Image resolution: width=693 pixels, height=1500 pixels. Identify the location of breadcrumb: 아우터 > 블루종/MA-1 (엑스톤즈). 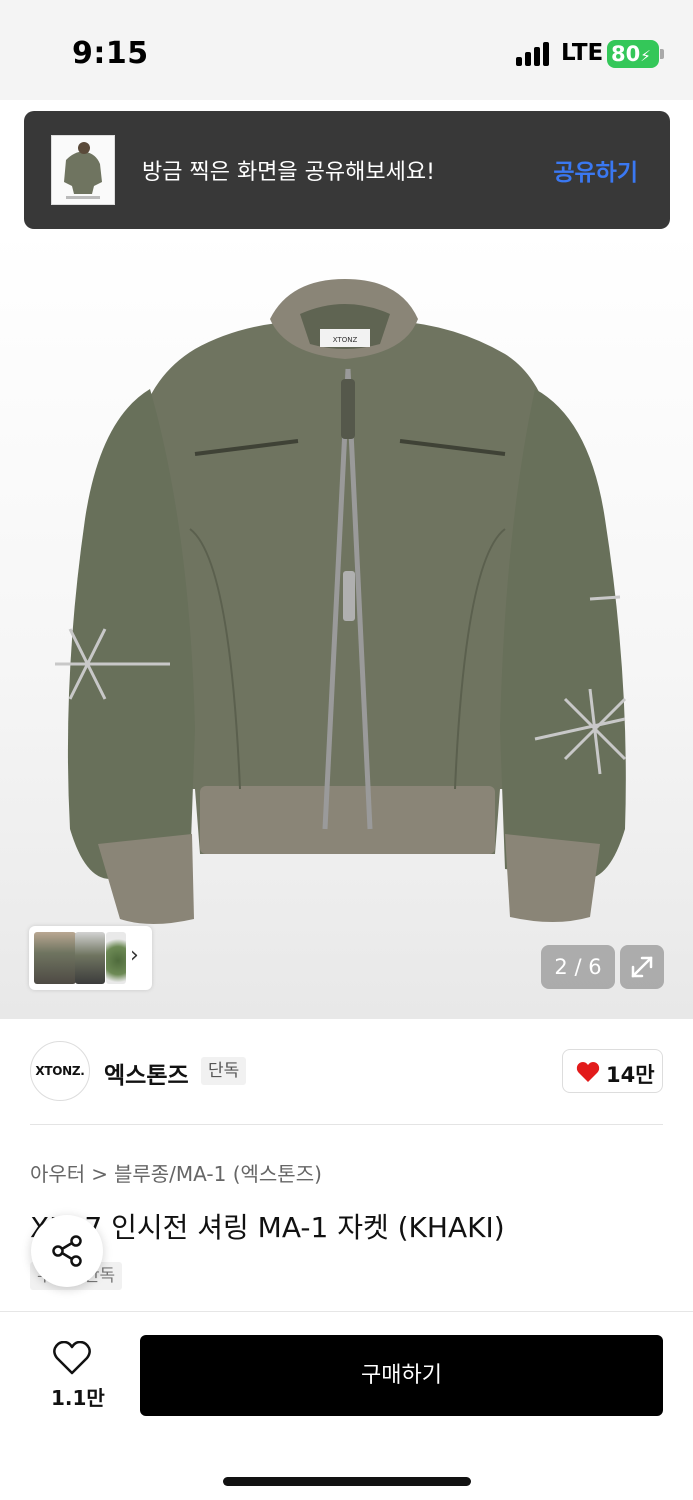
(176, 1172).